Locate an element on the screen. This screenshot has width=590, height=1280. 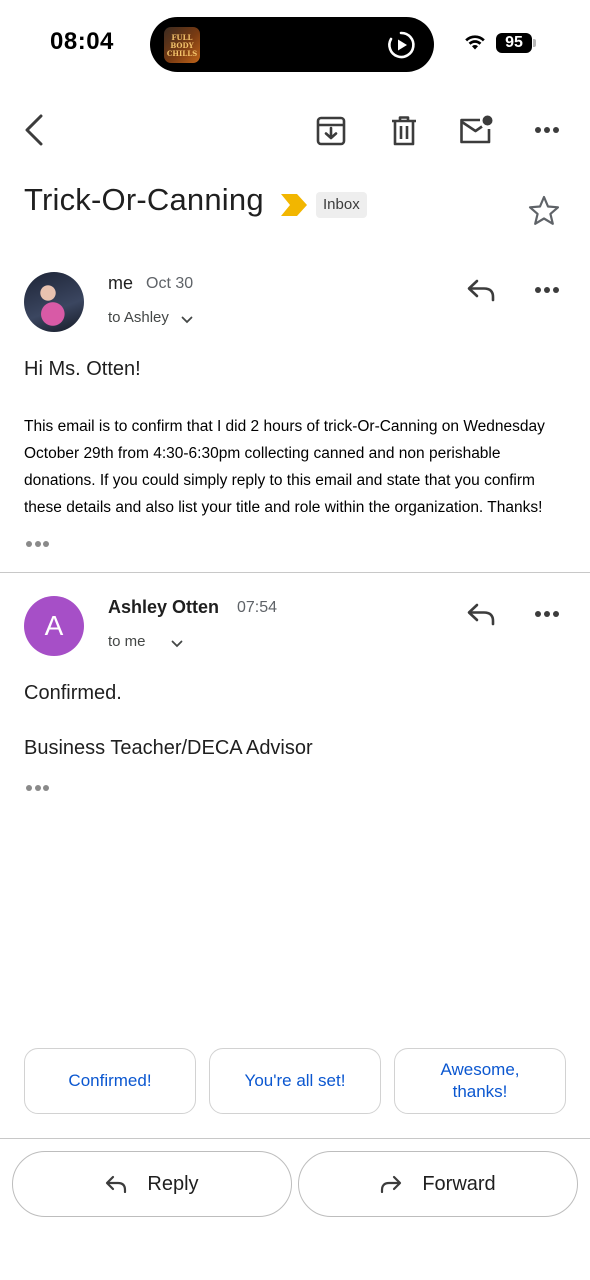
sender-avatar-photo is located at coordinates (54, 302).